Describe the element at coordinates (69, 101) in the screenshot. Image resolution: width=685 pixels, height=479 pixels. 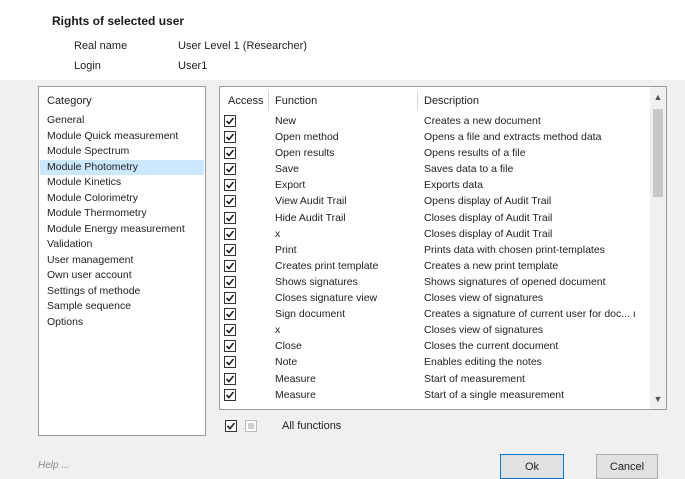
I see `category-header: Category` at that location.